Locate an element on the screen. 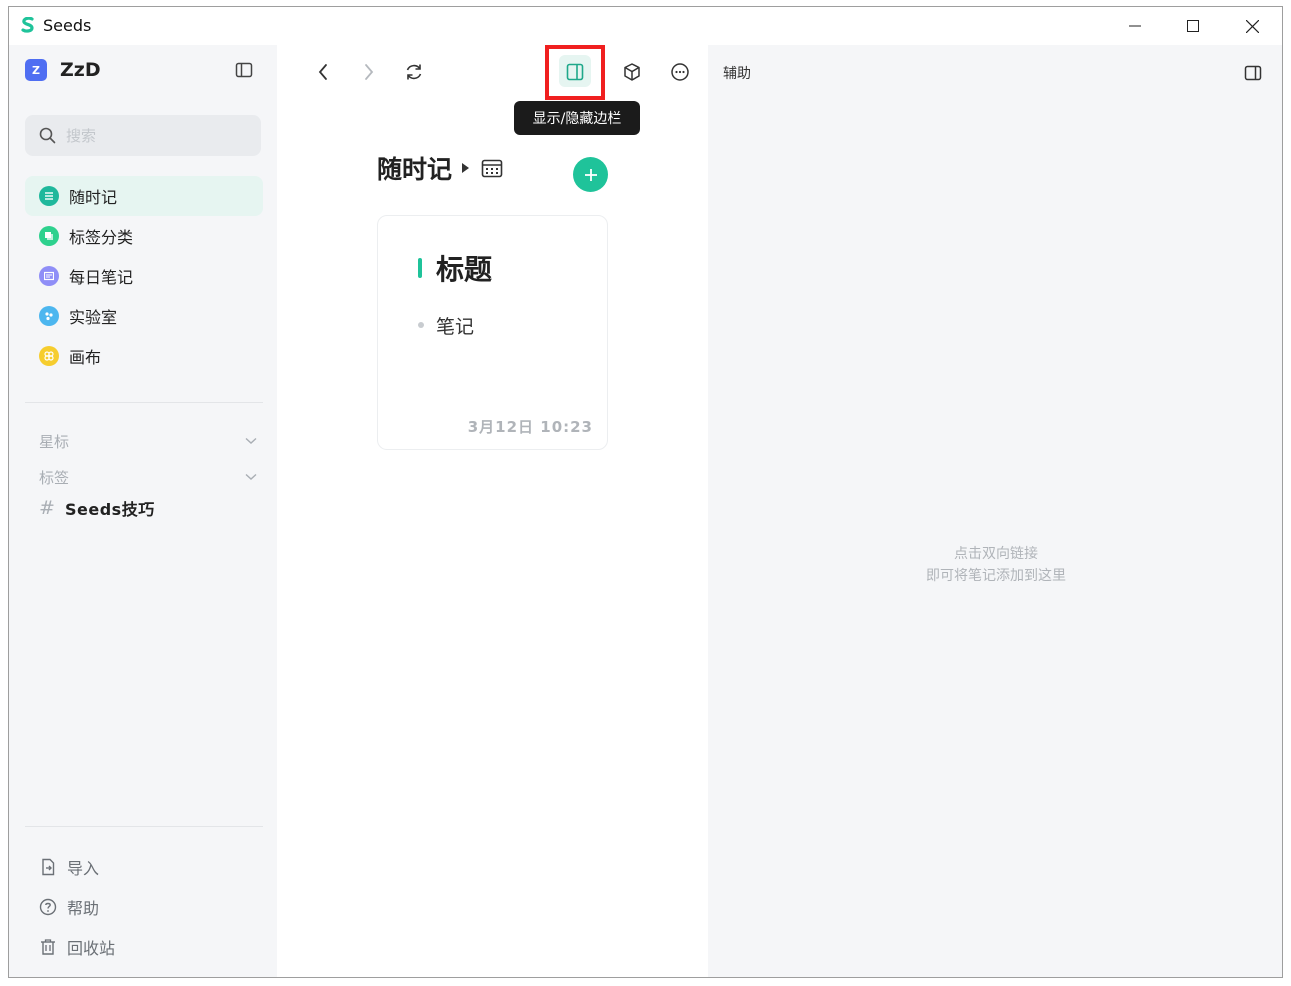 The image size is (1291, 986). sidebar-item-label: 标签分类 is located at coordinates (101, 237).